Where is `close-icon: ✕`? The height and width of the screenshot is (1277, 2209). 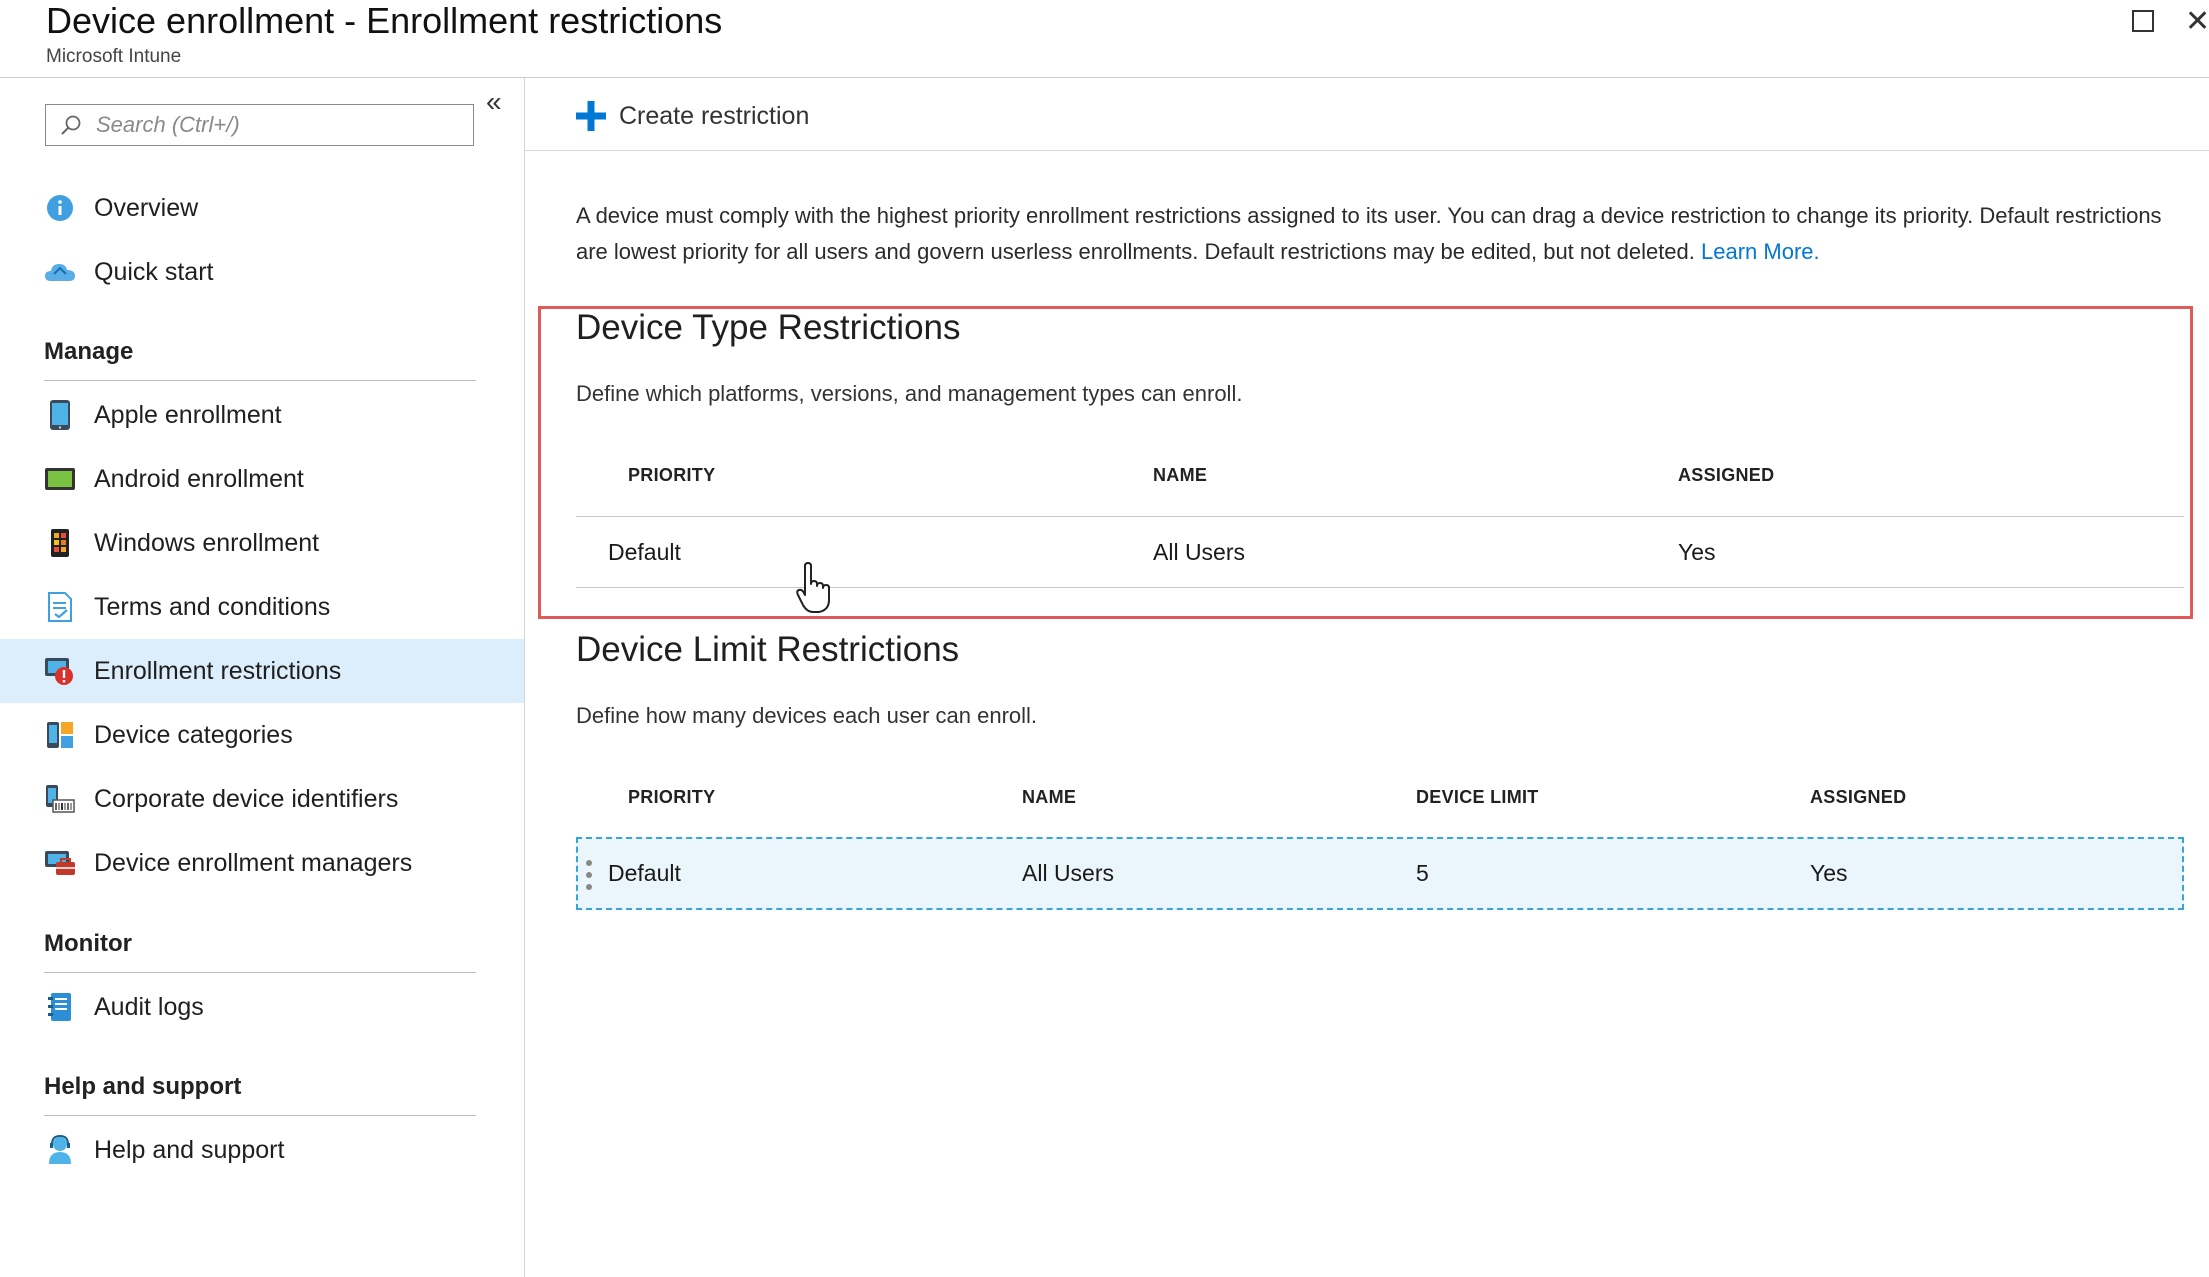 close-icon: ✕ is located at coordinates (2197, 21).